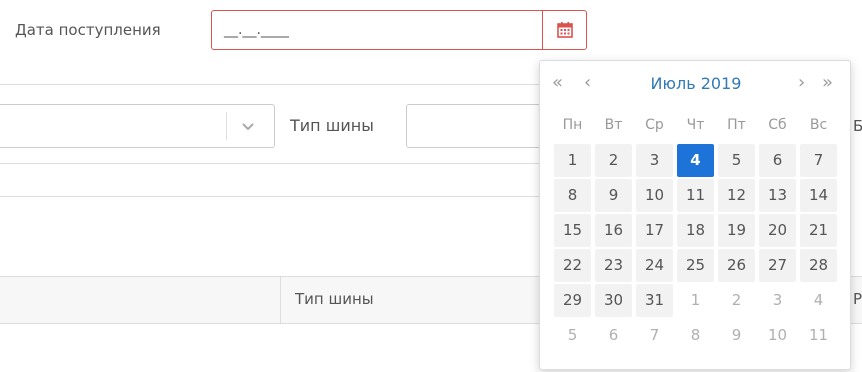 The image size is (862, 372). I want to click on calendar-day-other-month: 4, so click(818, 300).